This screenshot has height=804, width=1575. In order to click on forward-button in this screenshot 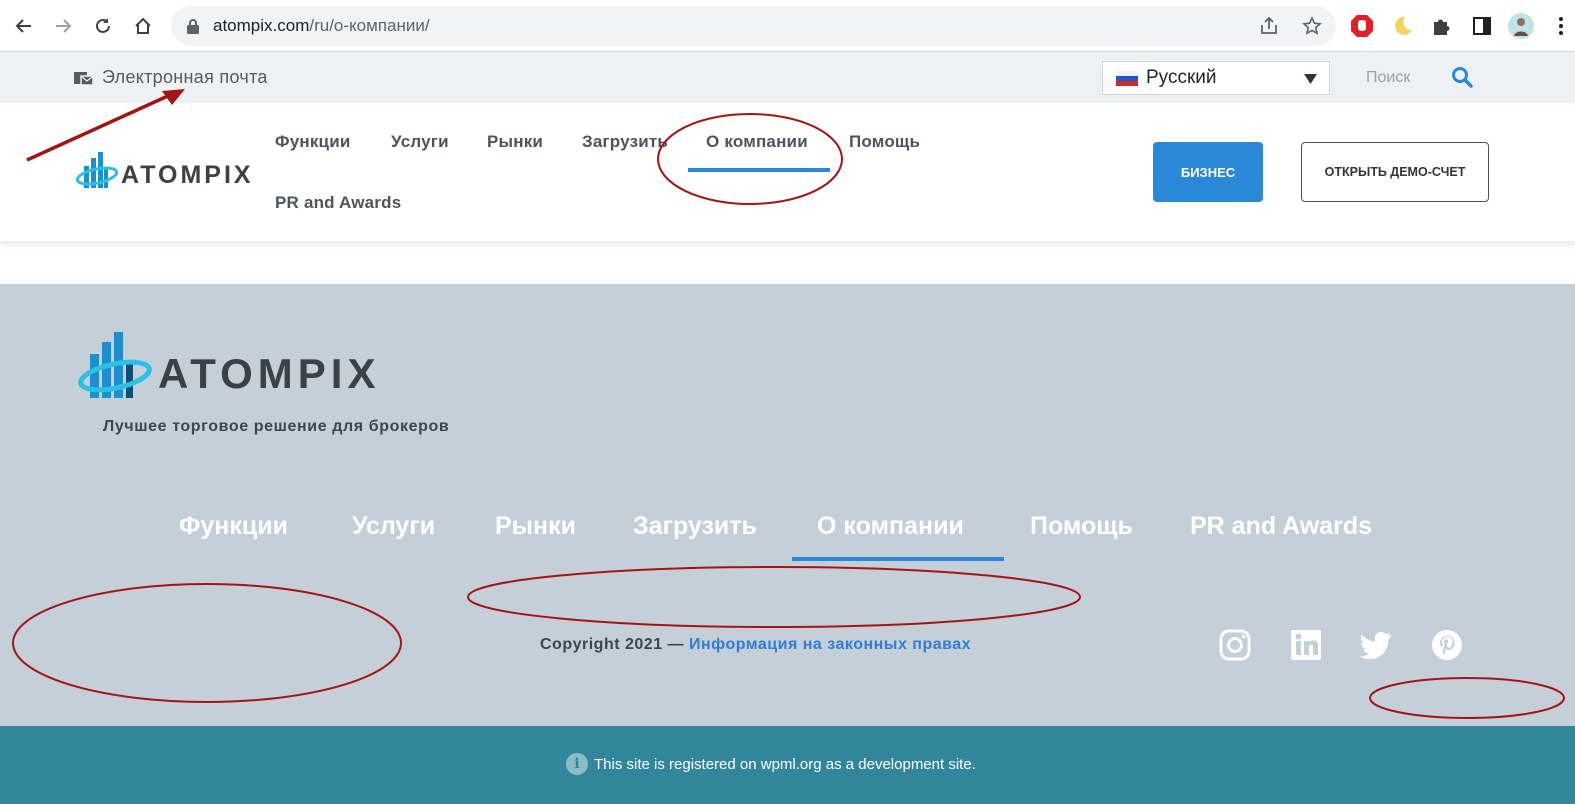, I will do `click(63, 26)`.